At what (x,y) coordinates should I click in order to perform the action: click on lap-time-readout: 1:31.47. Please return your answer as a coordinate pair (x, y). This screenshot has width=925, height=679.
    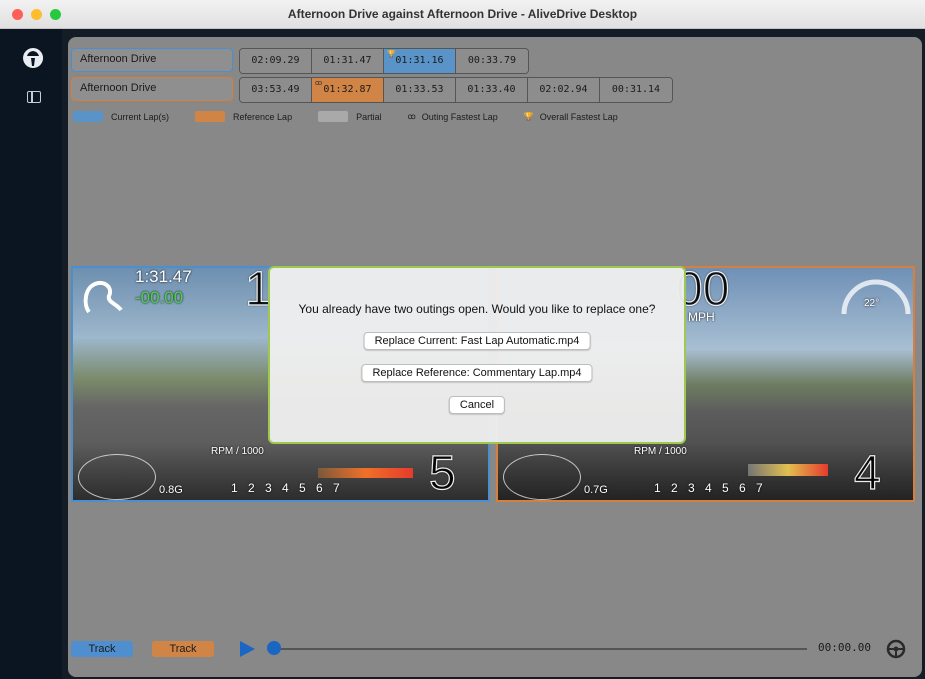
    Looking at the image, I should click on (163, 276).